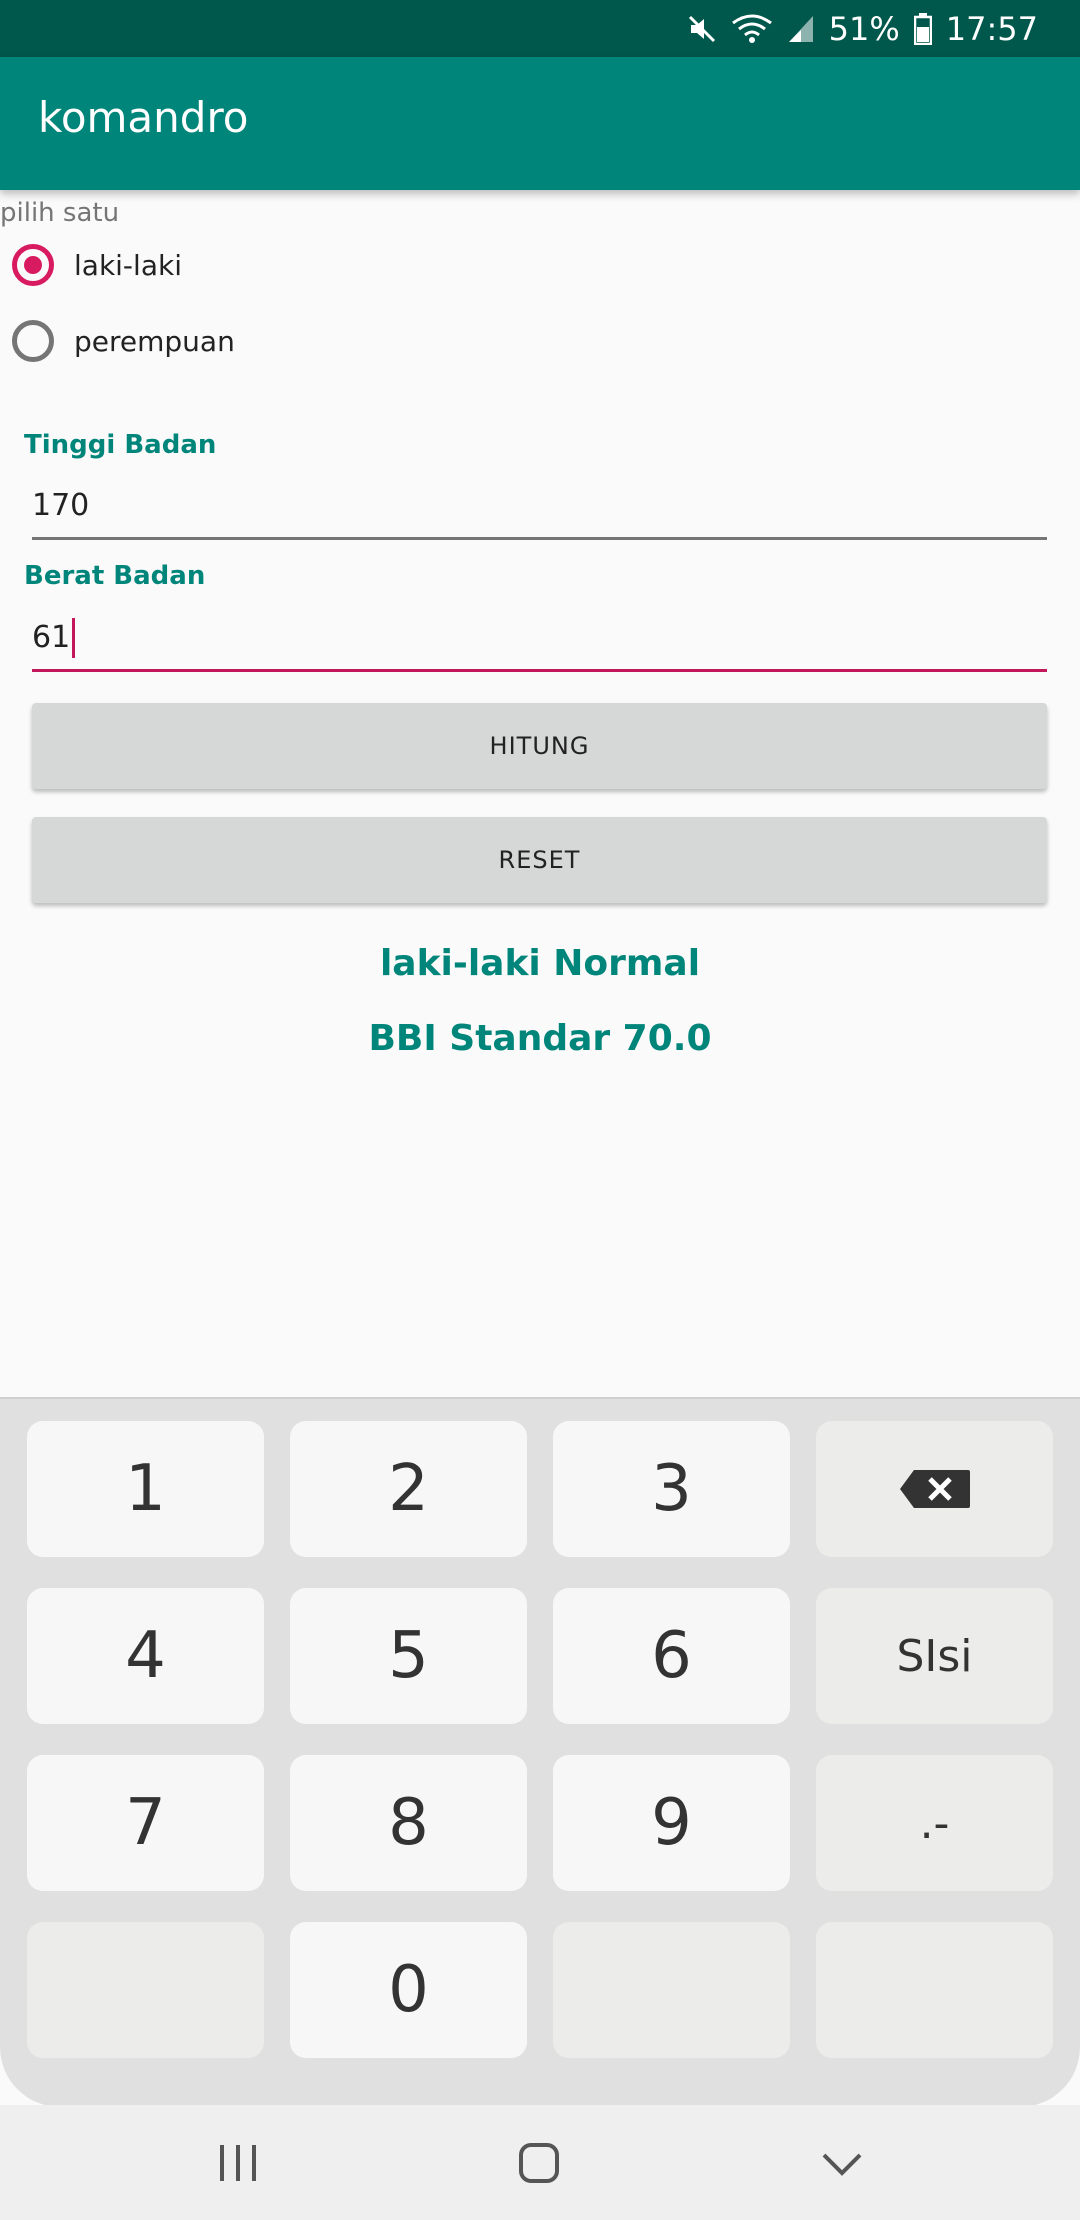 The image size is (1080, 2220). I want to click on battery-percent: 51%, so click(864, 29).